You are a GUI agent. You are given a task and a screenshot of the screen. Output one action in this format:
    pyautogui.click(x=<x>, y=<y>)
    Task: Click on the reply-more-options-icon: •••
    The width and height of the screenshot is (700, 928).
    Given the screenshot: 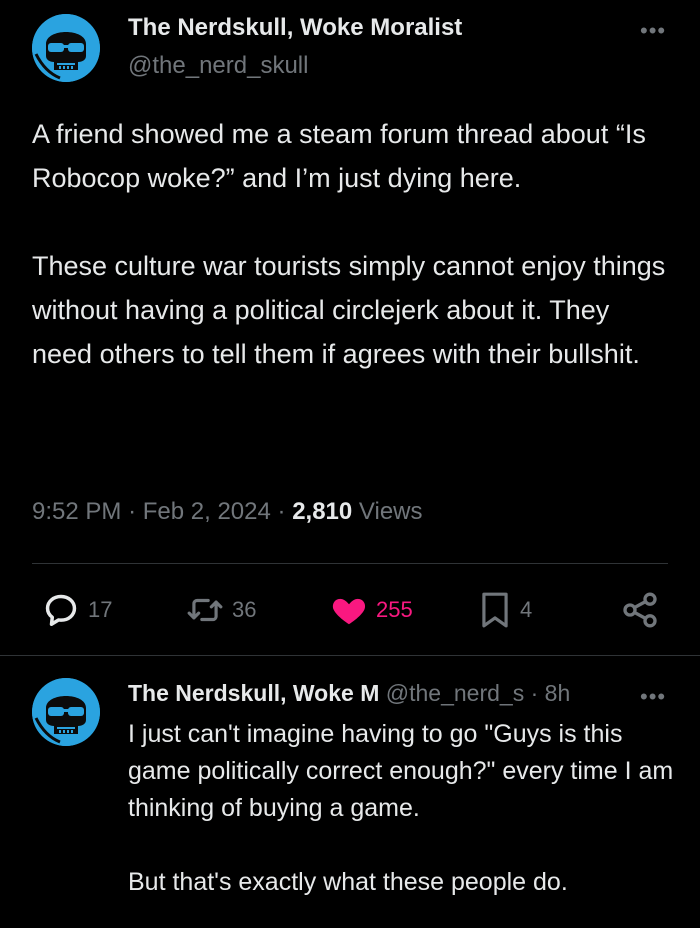 What is the action you would take?
    pyautogui.click(x=653, y=697)
    